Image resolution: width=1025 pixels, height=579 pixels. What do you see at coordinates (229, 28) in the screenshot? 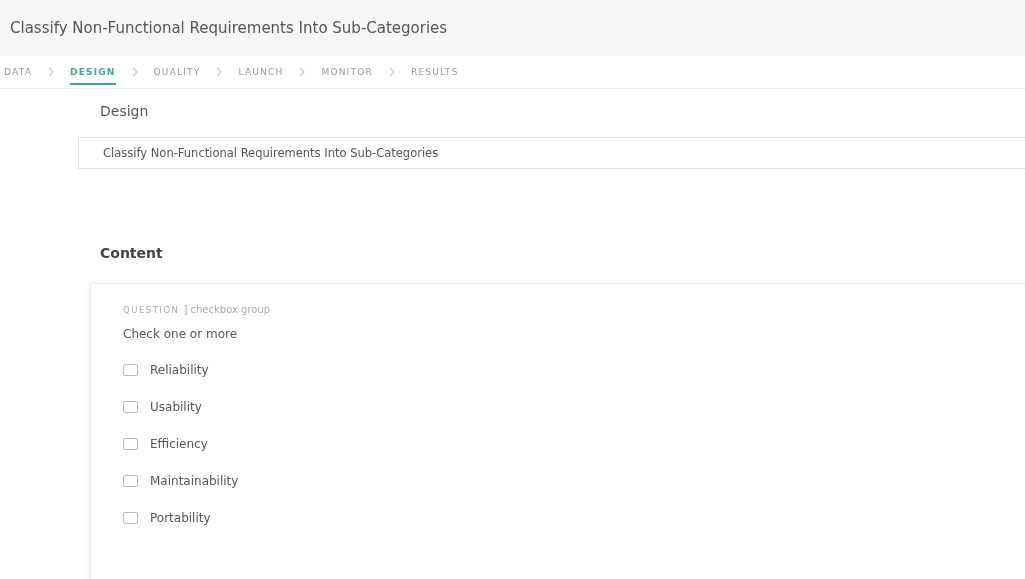
I see `page-title: Classify Non-Functional Requirements Into Sub-Categories` at bounding box center [229, 28].